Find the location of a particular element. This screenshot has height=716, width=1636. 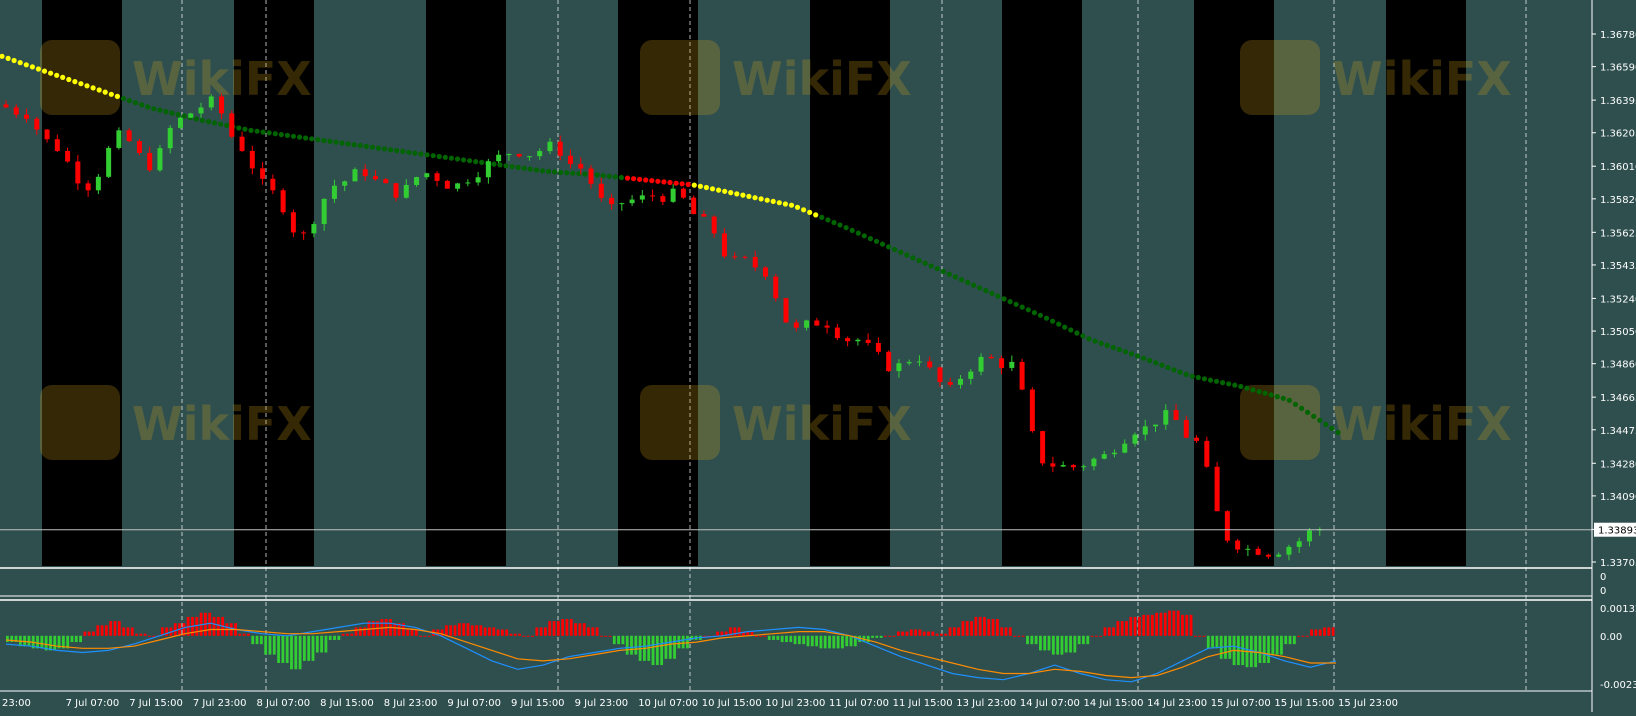

current-price-label: 1.33893 is located at coordinates (1617, 531).